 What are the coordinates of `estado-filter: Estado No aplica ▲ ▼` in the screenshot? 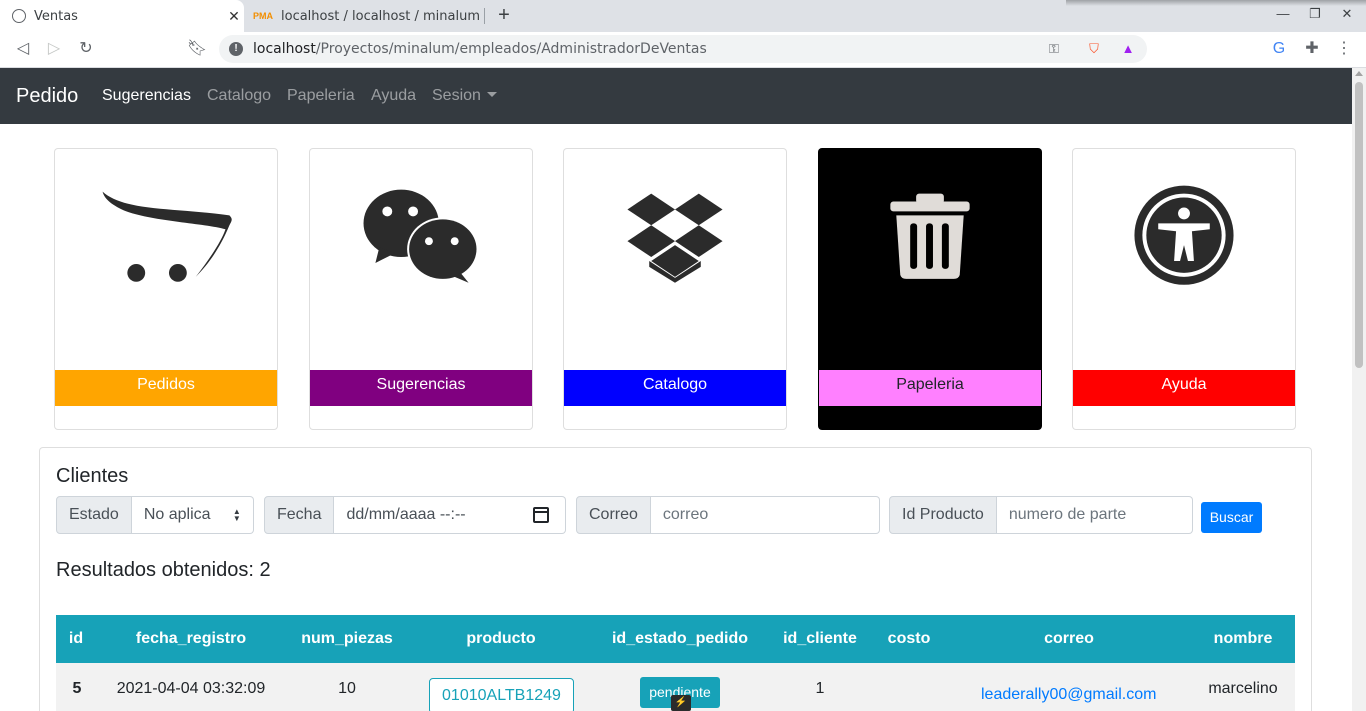 It's located at (155, 515).